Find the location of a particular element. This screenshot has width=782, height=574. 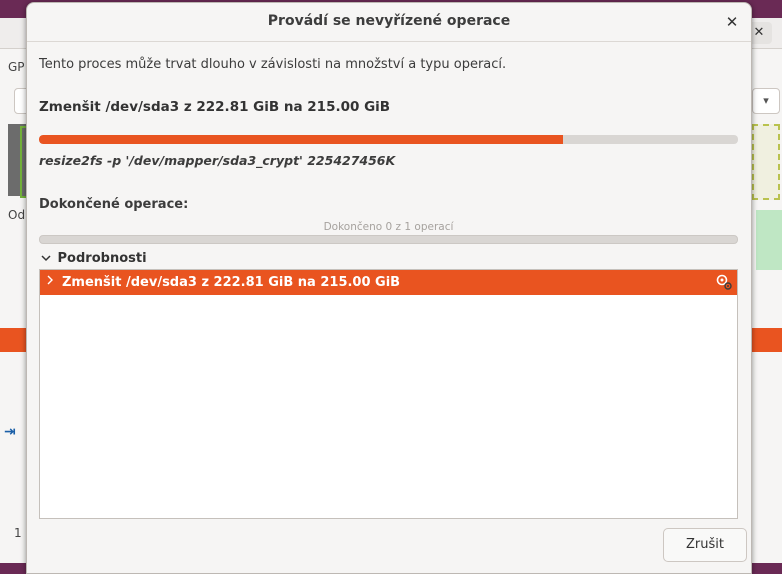

completed-count-text: Dokončeno 0 z 1 operací is located at coordinates (388, 227).